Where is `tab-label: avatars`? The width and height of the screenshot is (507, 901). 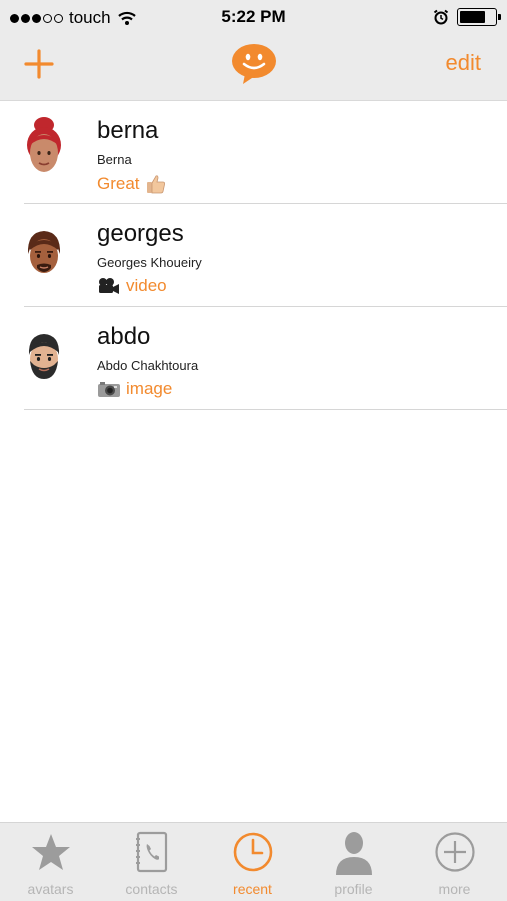 tab-label: avatars is located at coordinates (50, 889).